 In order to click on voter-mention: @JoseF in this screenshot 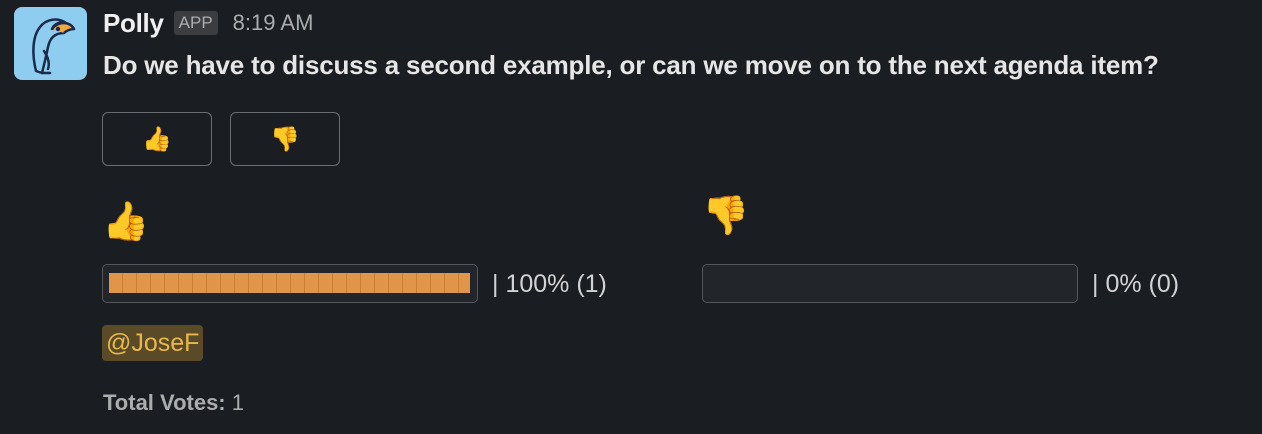, I will do `click(153, 343)`.